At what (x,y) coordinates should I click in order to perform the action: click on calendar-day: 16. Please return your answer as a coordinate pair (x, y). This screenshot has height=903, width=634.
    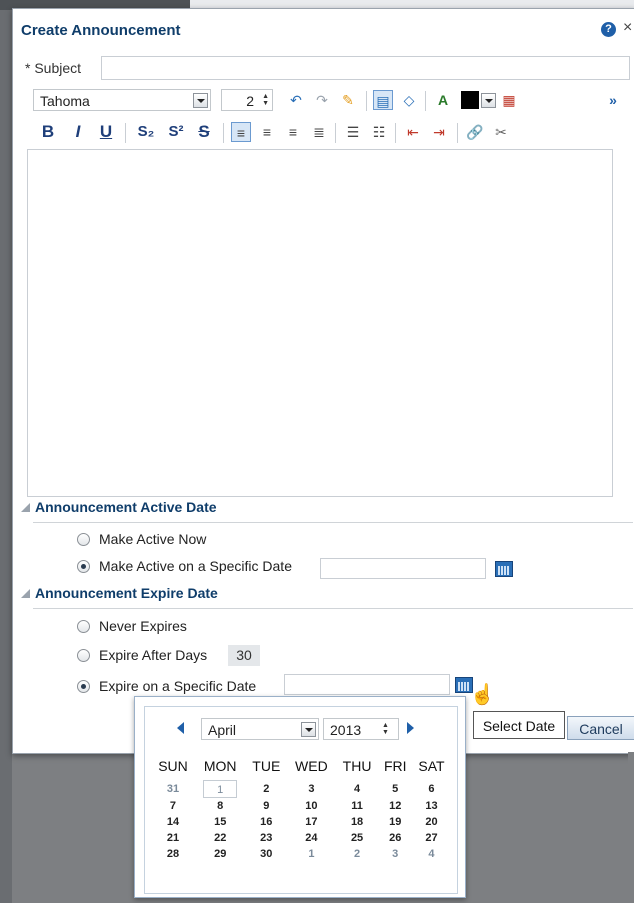
    Looking at the image, I should click on (266, 822).